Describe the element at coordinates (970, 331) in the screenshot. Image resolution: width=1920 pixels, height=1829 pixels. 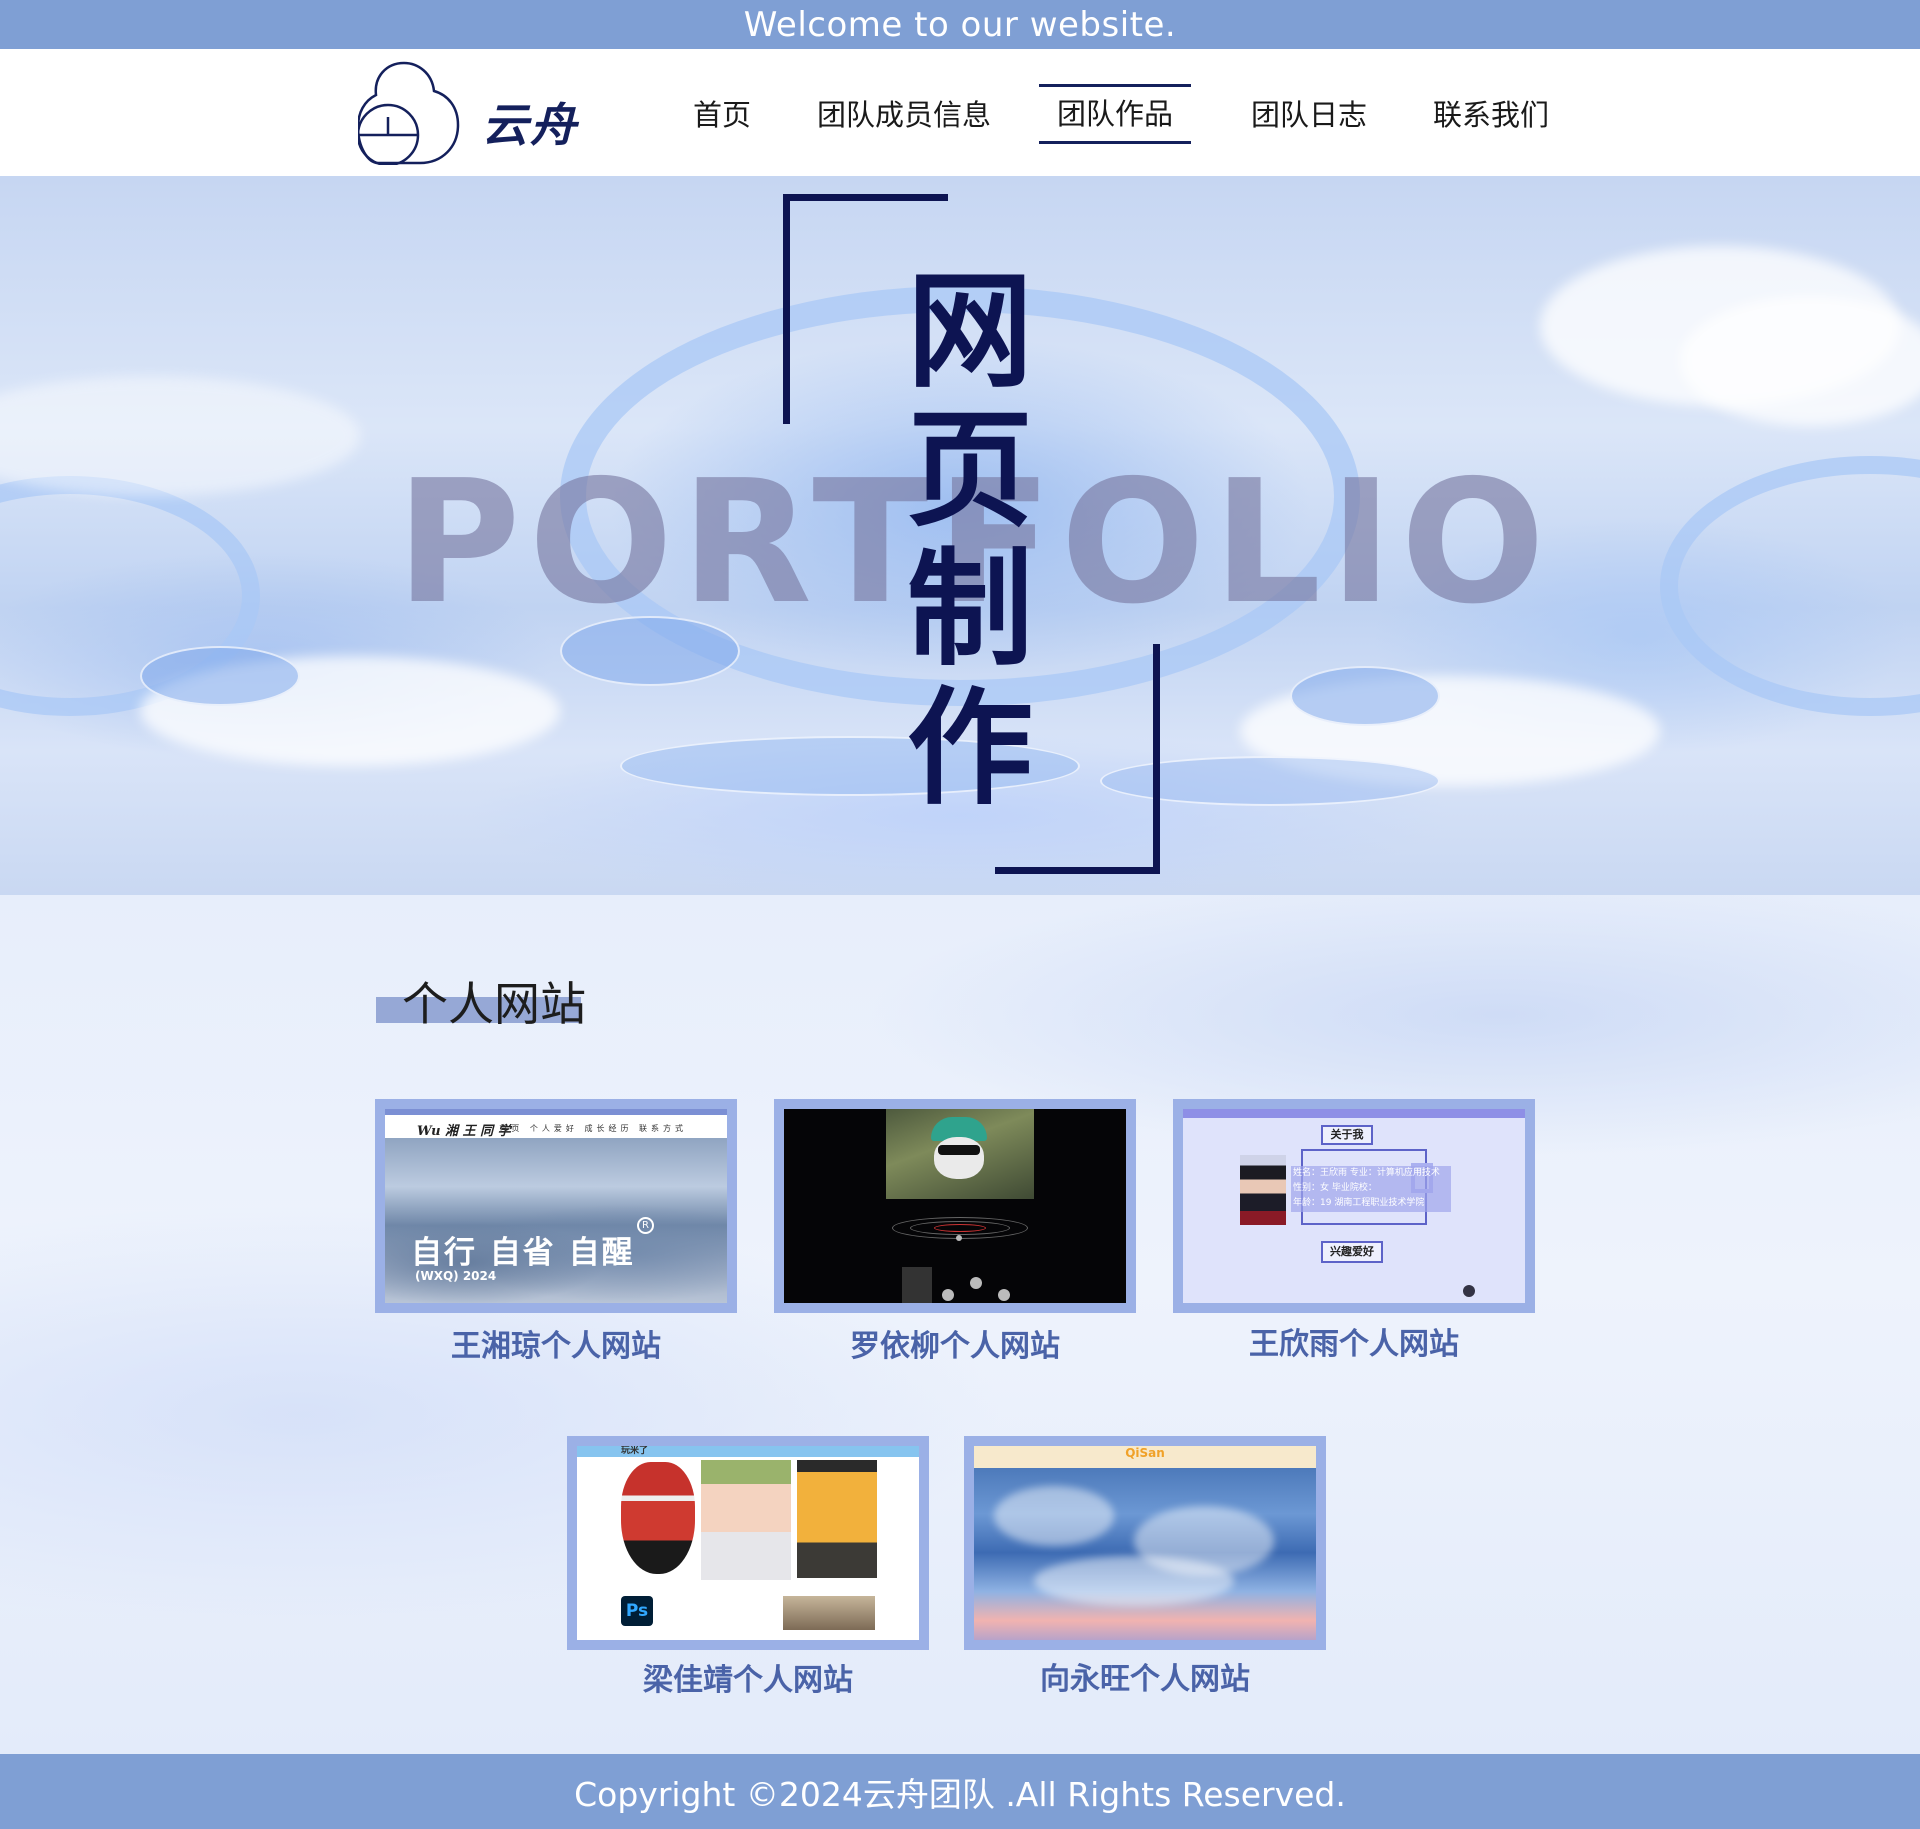
I see `hero-title-char: 网` at that location.